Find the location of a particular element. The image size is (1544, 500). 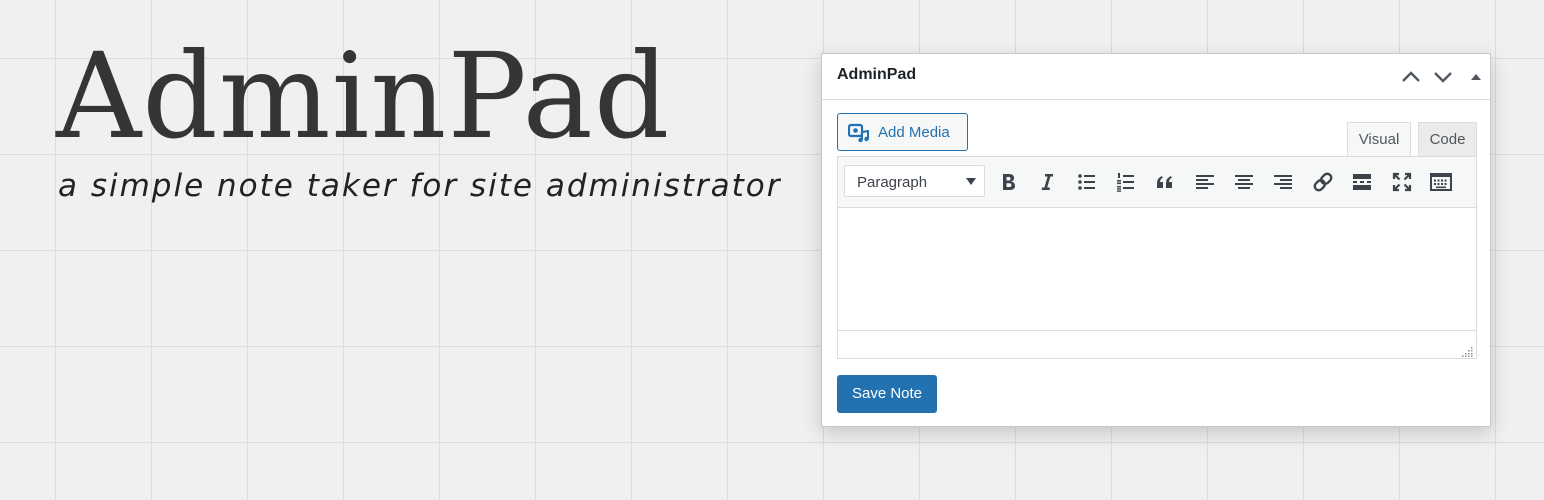

hero-title: AdminPad is located at coordinates (363, 96).